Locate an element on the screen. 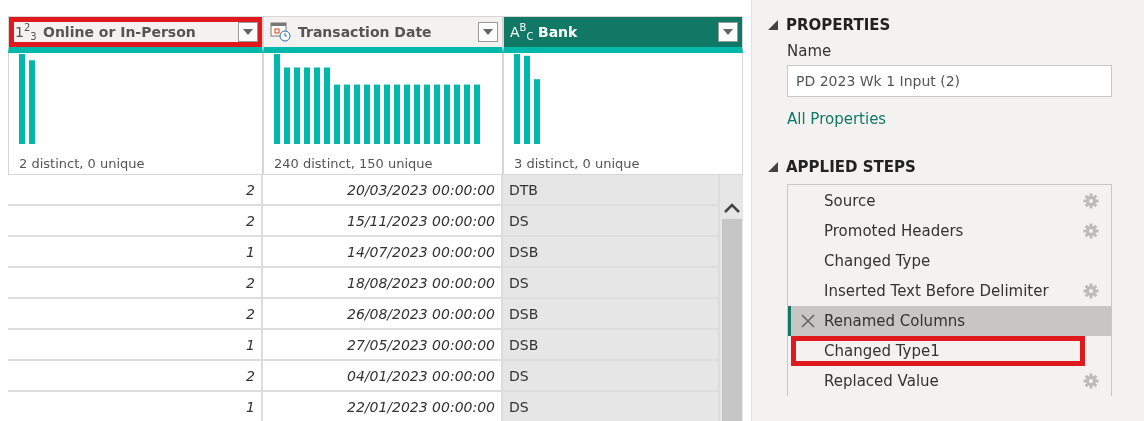  table-cell: 14/07/2023 00:00:00 is located at coordinates (383, 252).